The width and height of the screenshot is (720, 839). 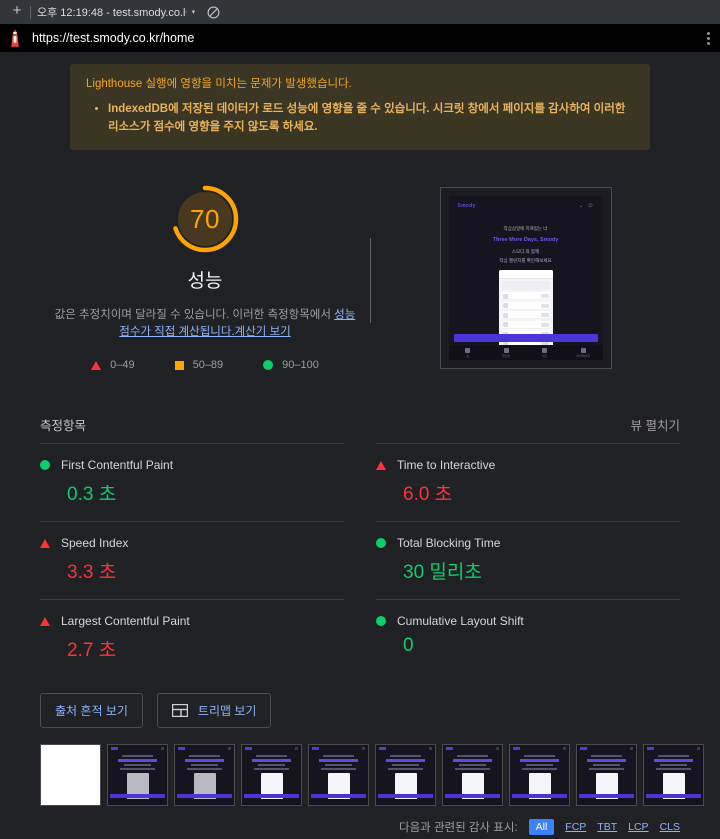 I want to click on metric-value: 0.3 초, so click(x=92, y=494).